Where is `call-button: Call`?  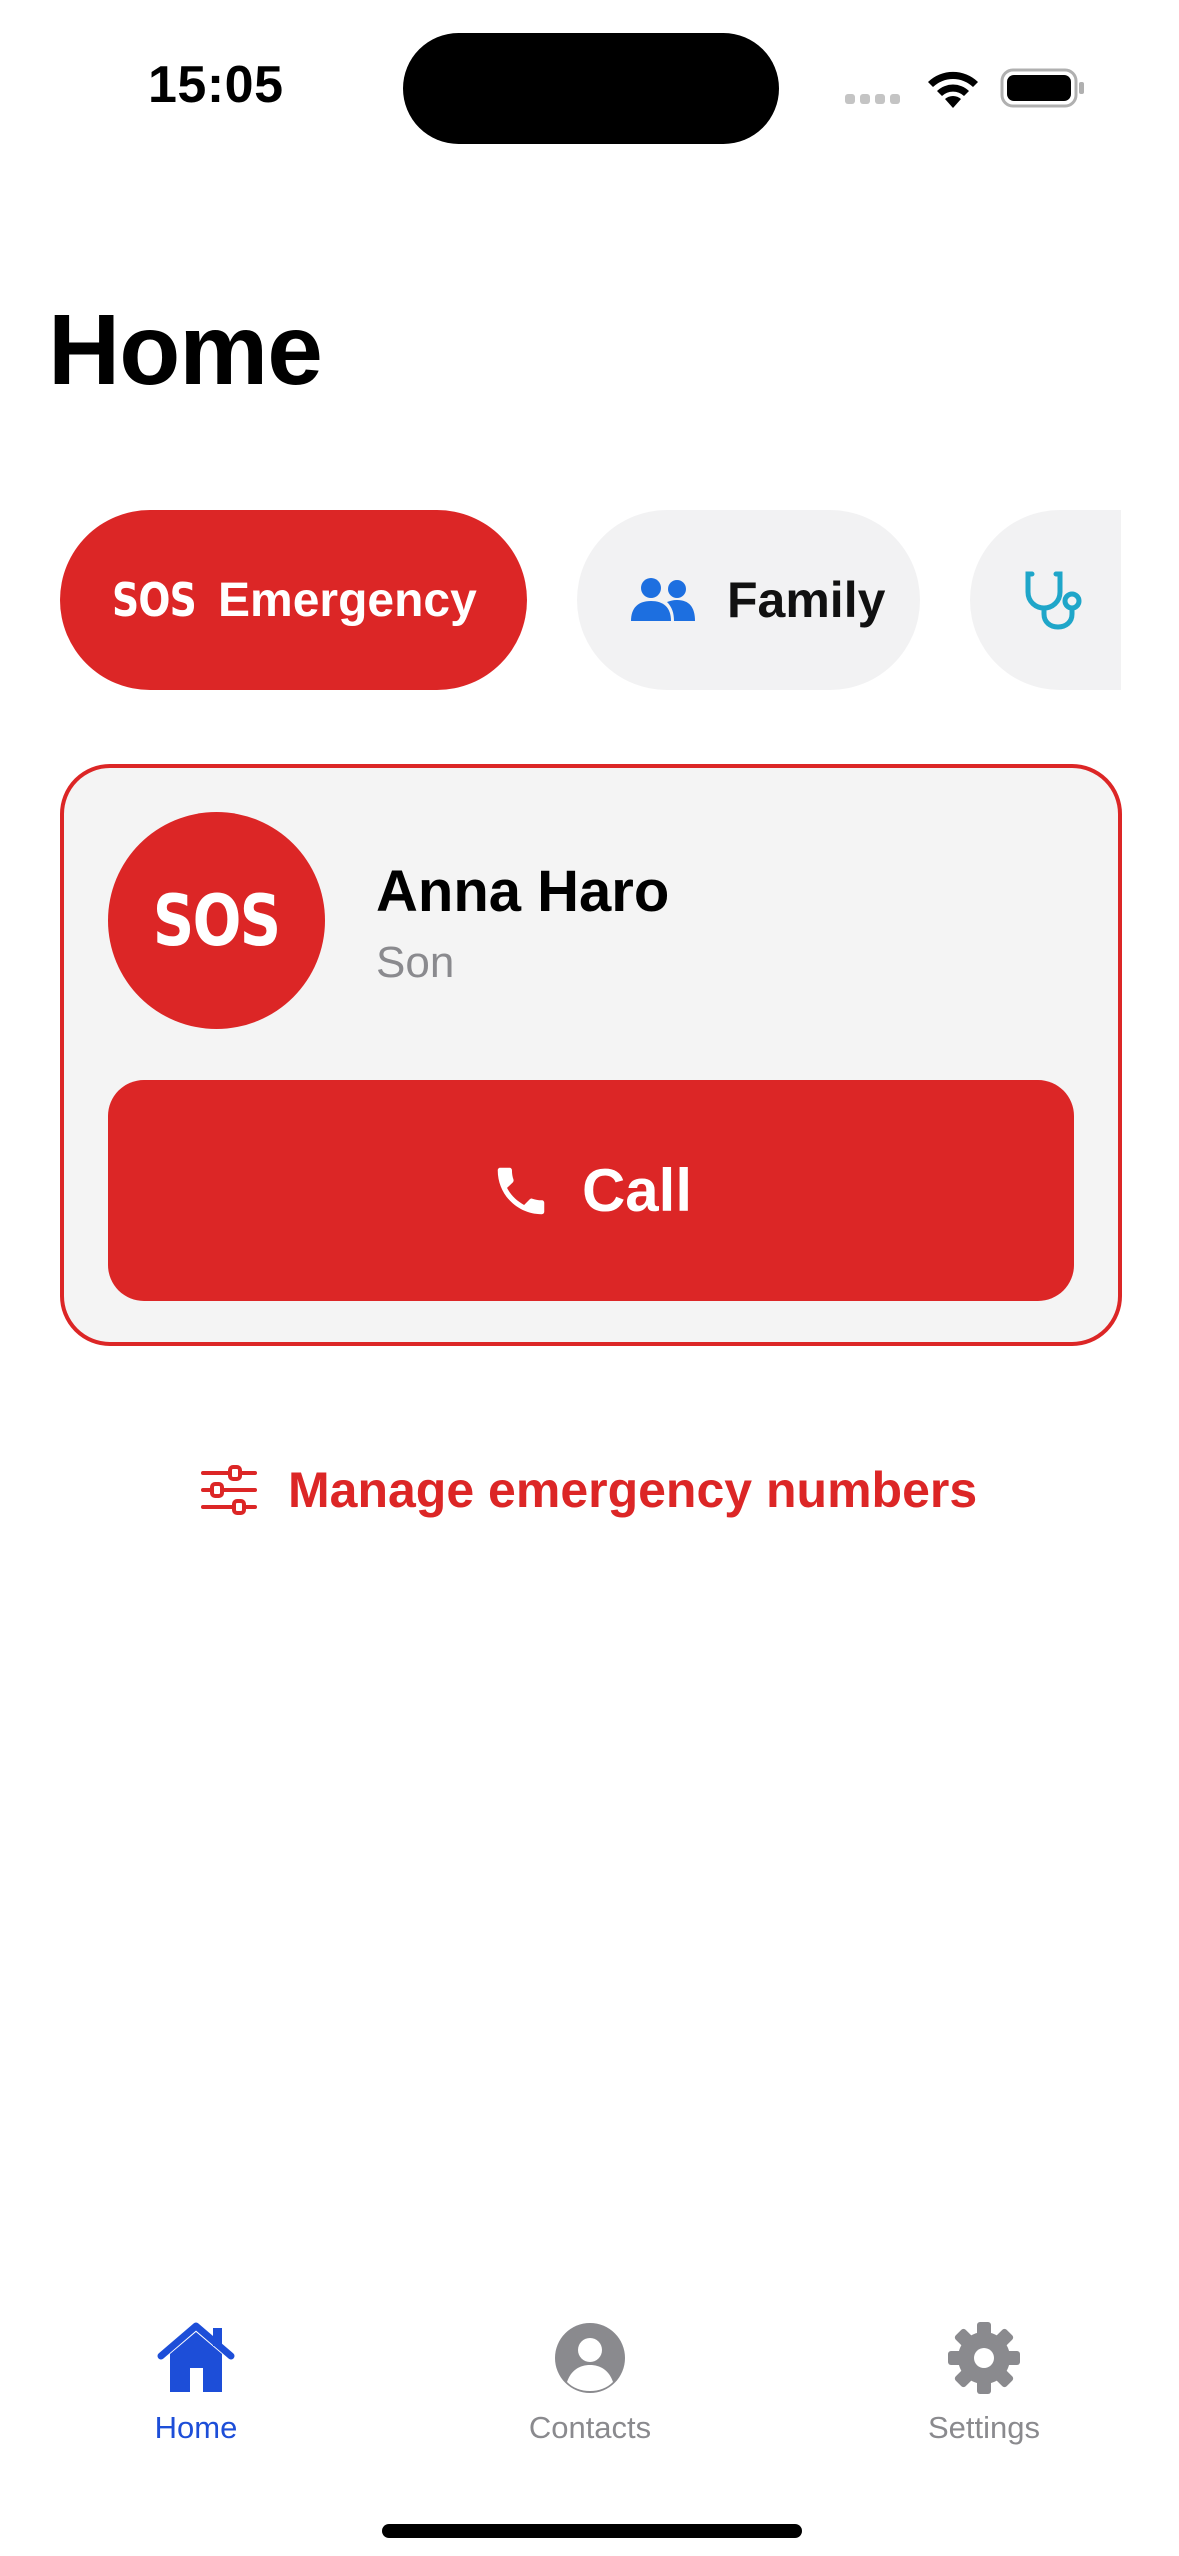 call-button: Call is located at coordinates (591, 1190).